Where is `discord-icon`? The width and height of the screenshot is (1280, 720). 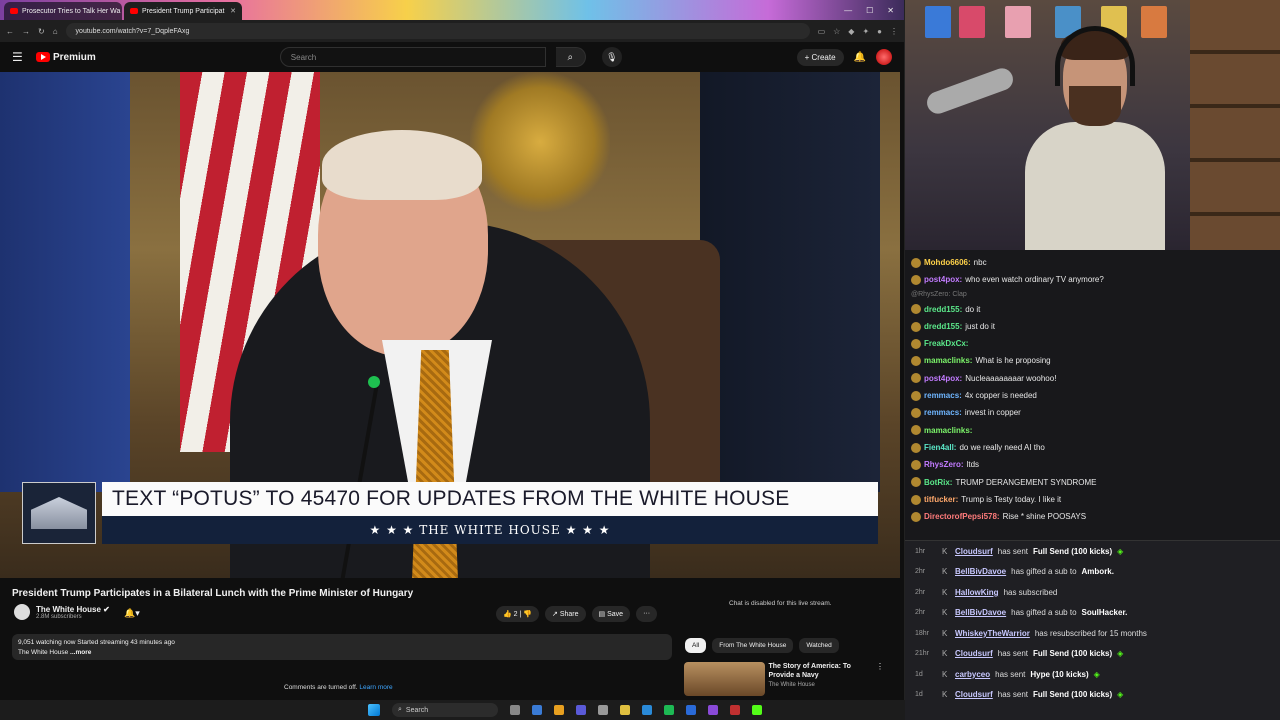 discord-icon is located at coordinates (581, 710).